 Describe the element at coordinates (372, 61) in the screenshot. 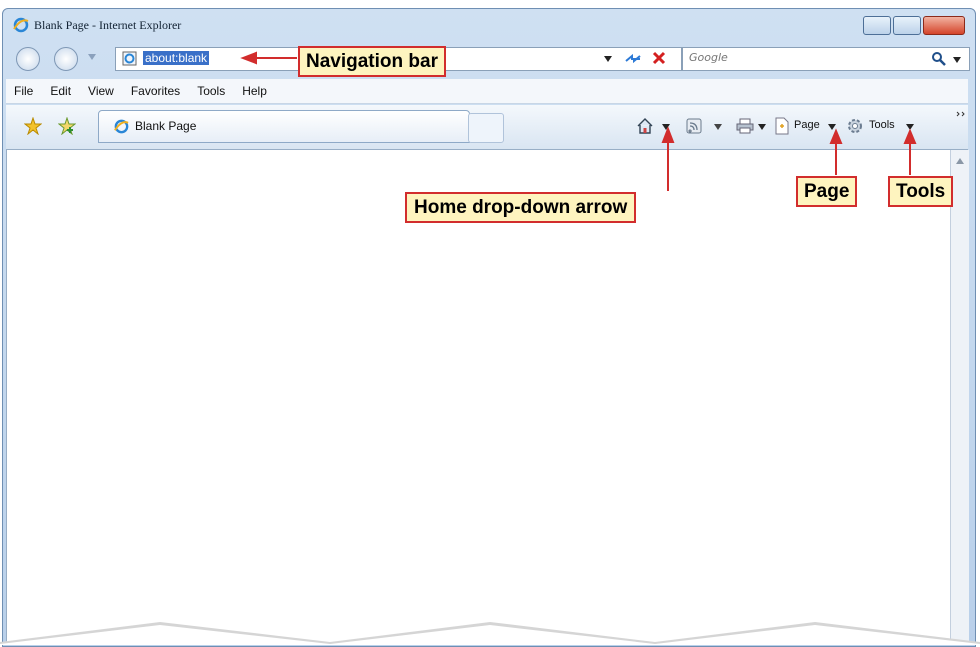

I see `navigation-bar-callout: Navigation bar` at that location.